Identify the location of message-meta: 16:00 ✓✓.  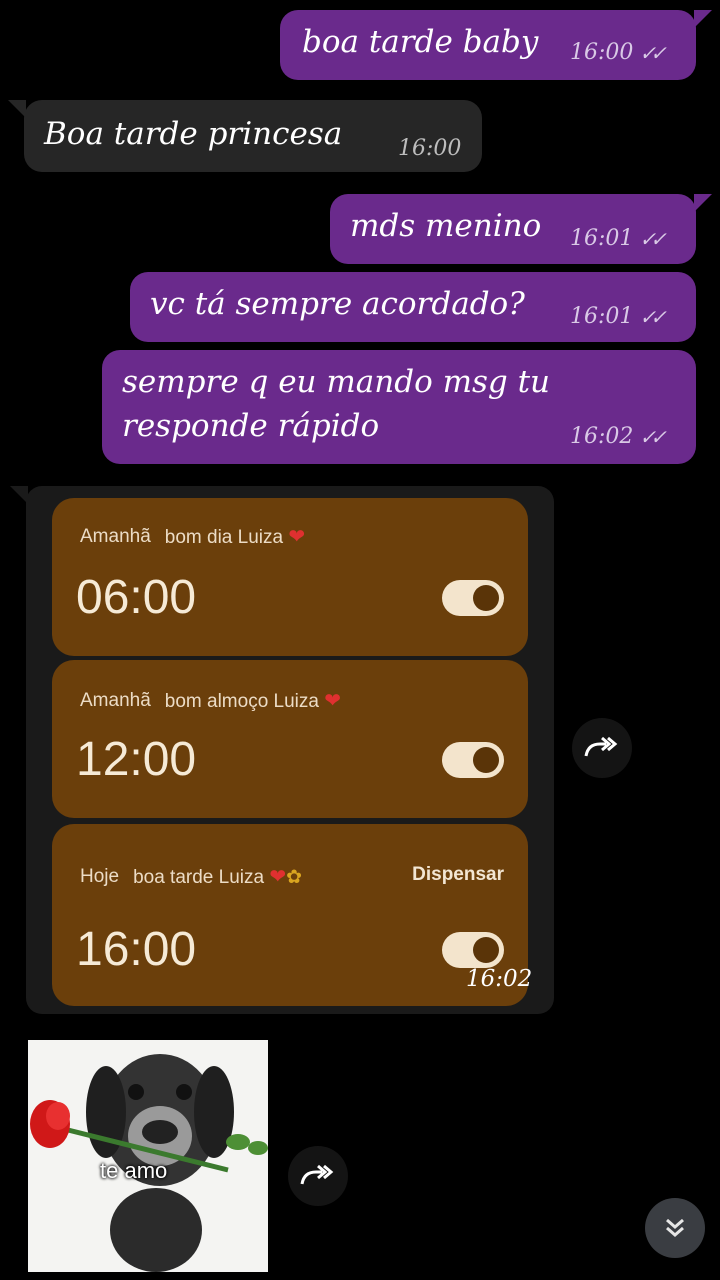
(618, 52).